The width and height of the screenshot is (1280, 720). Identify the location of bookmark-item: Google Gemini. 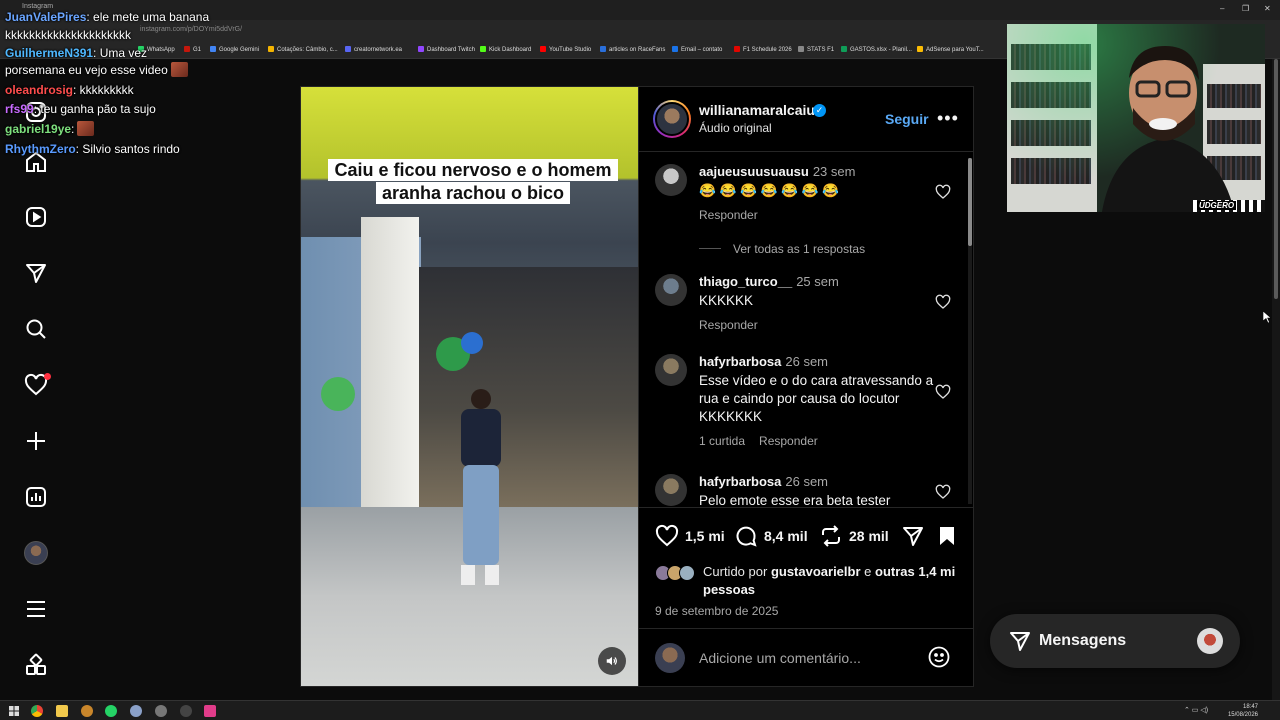
(234, 49).